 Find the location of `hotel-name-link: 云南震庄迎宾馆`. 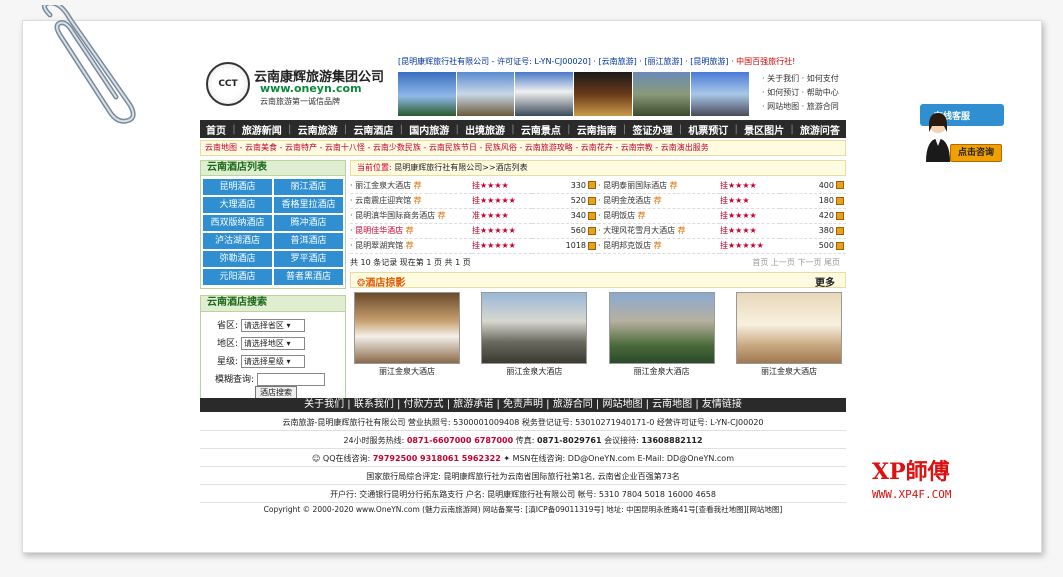

hotel-name-link: 云南震庄迎宾馆 is located at coordinates (383, 200).